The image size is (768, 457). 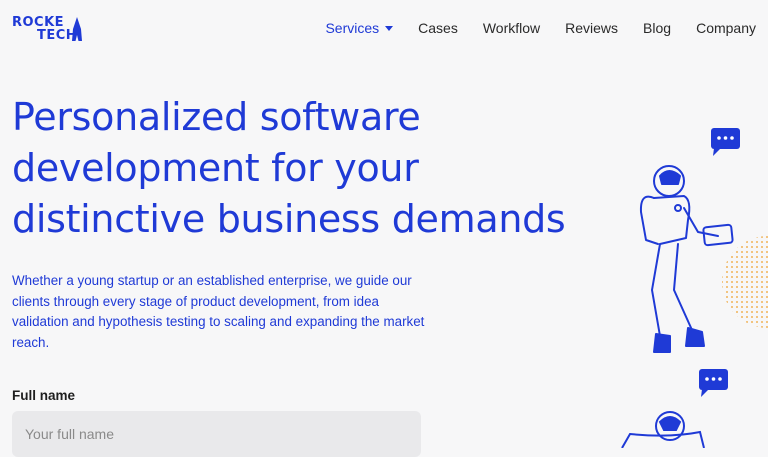 I want to click on nav-workflow: Workflow, so click(x=511, y=28).